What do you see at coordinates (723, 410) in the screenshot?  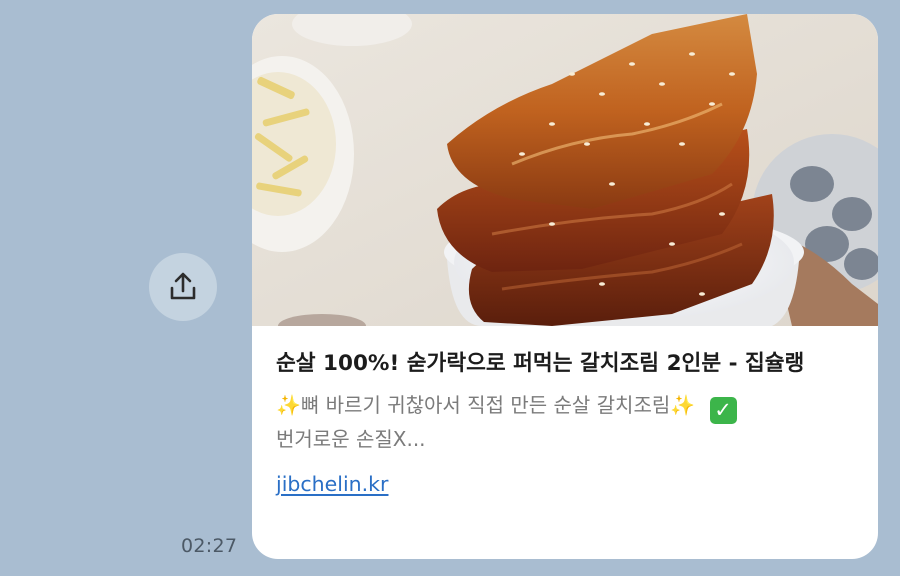 I see `check-mark-icon: ✓` at bounding box center [723, 410].